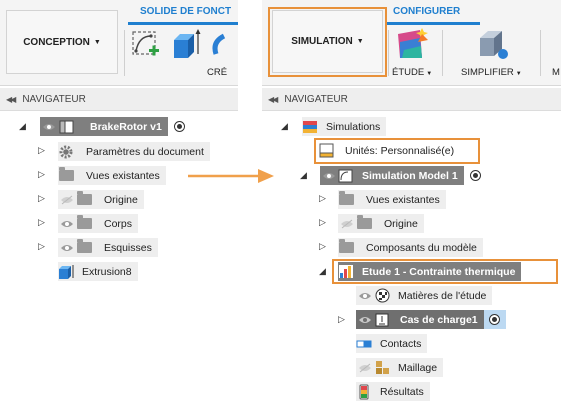  Describe the element at coordinates (382, 367) in the screenshot. I see `mesh-icon` at that location.